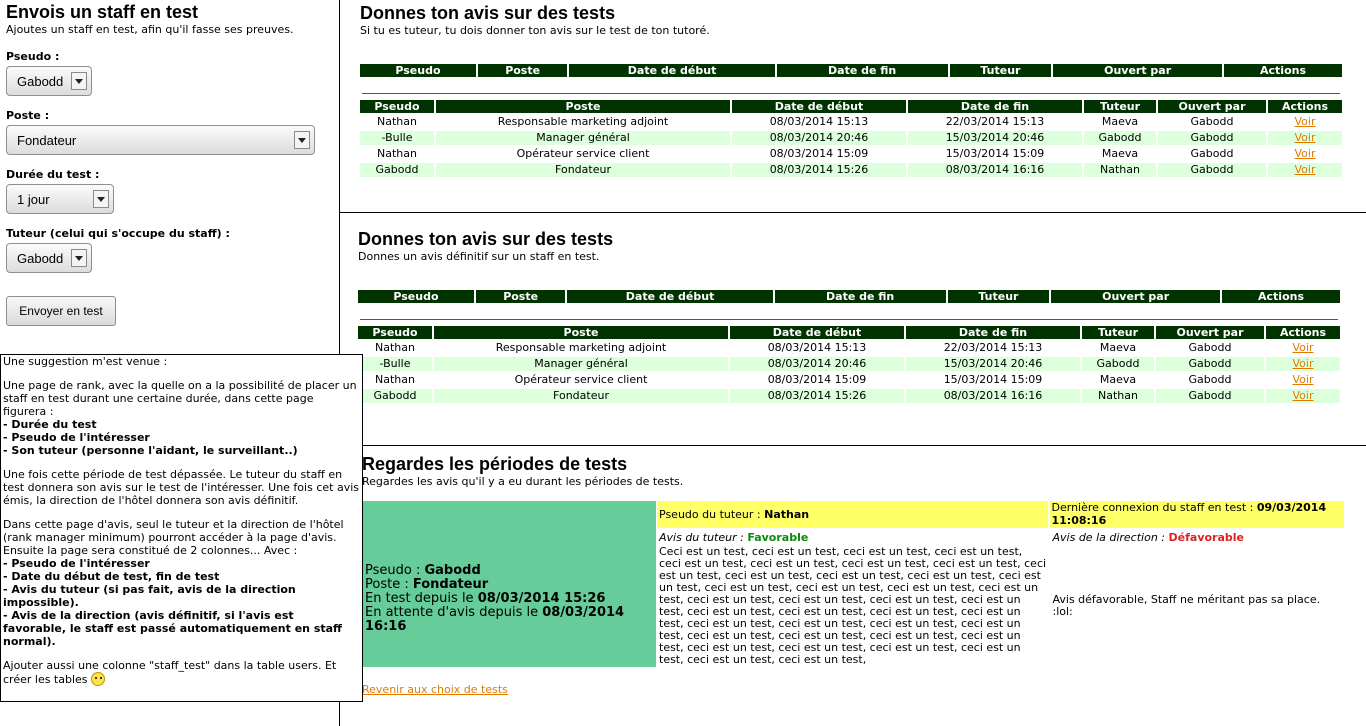 Image resolution: width=1366 pixels, height=726 pixels. What do you see at coordinates (40, 81) in the screenshot?
I see `pseudo-select-value: Gabodd` at bounding box center [40, 81].